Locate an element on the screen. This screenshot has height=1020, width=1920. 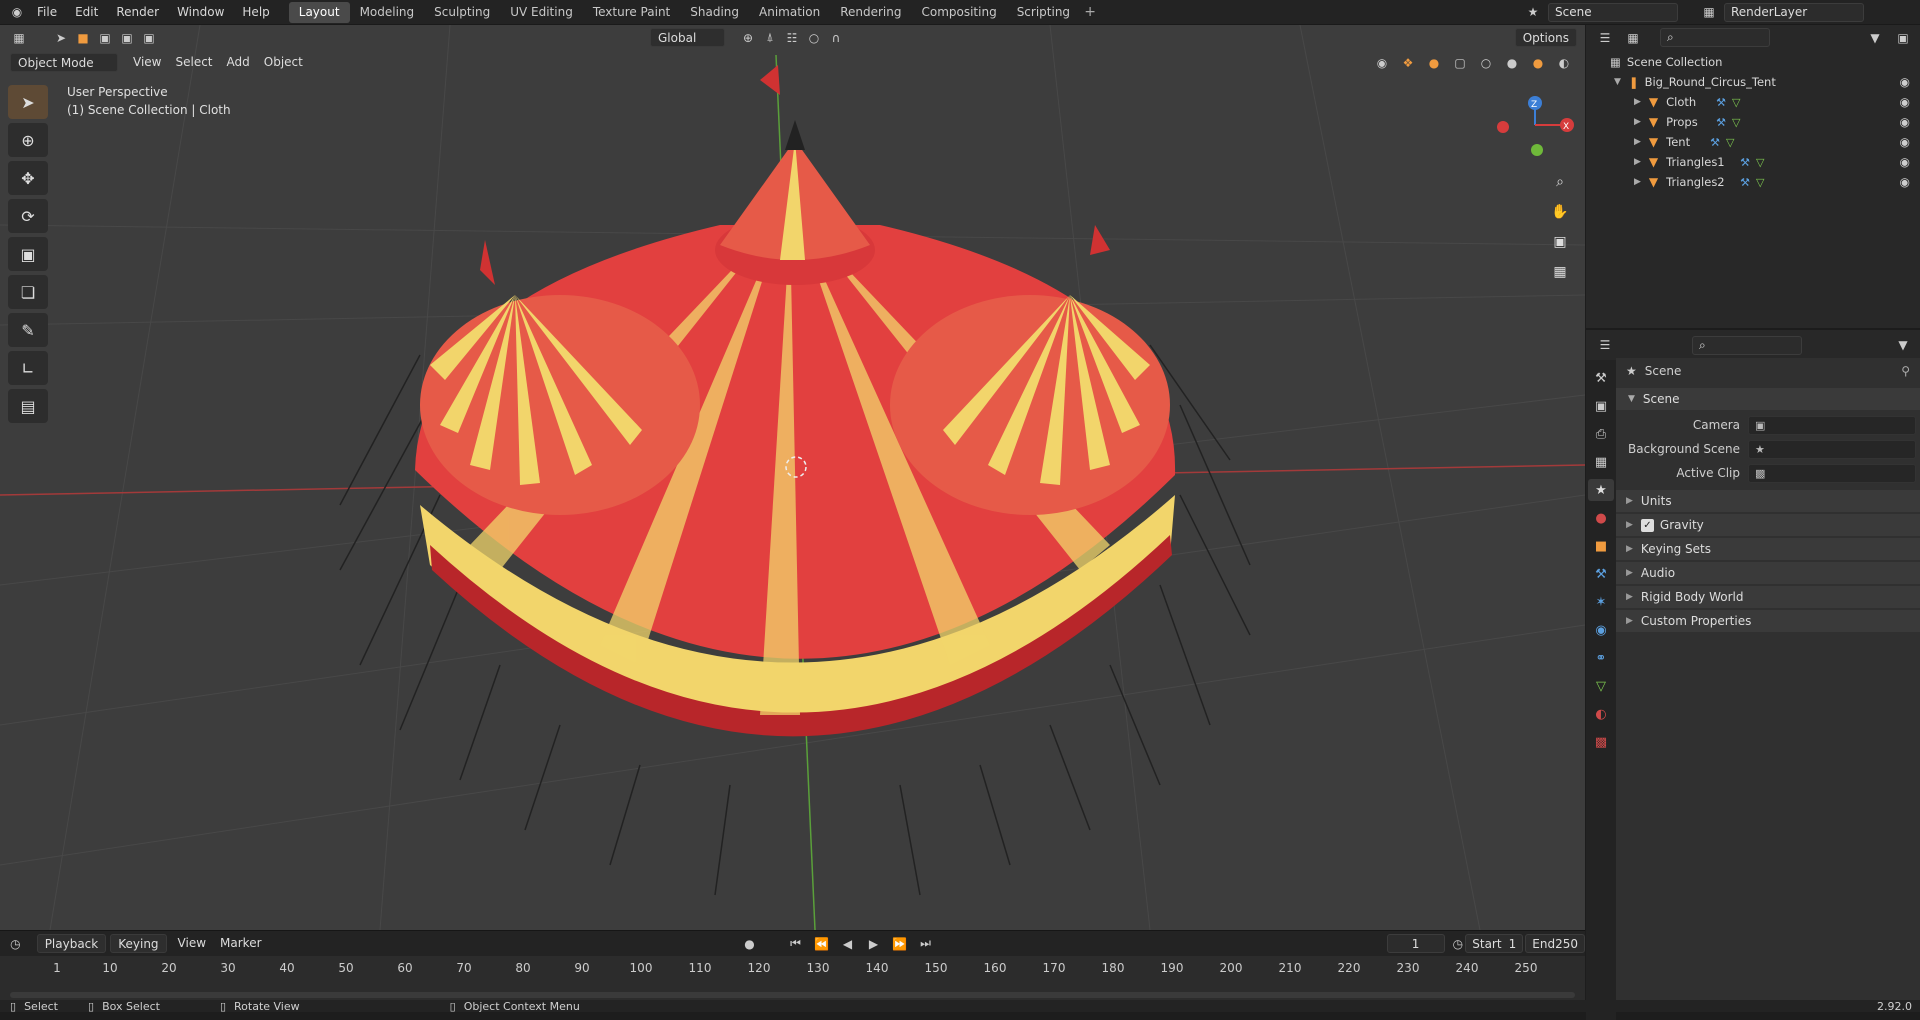
constraints-tab-icon: ⚭ is located at coordinates (1601, 658).